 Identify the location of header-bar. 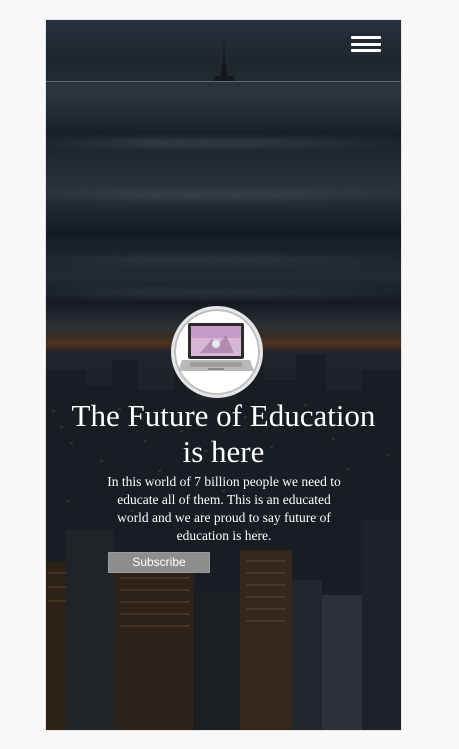
(223, 51).